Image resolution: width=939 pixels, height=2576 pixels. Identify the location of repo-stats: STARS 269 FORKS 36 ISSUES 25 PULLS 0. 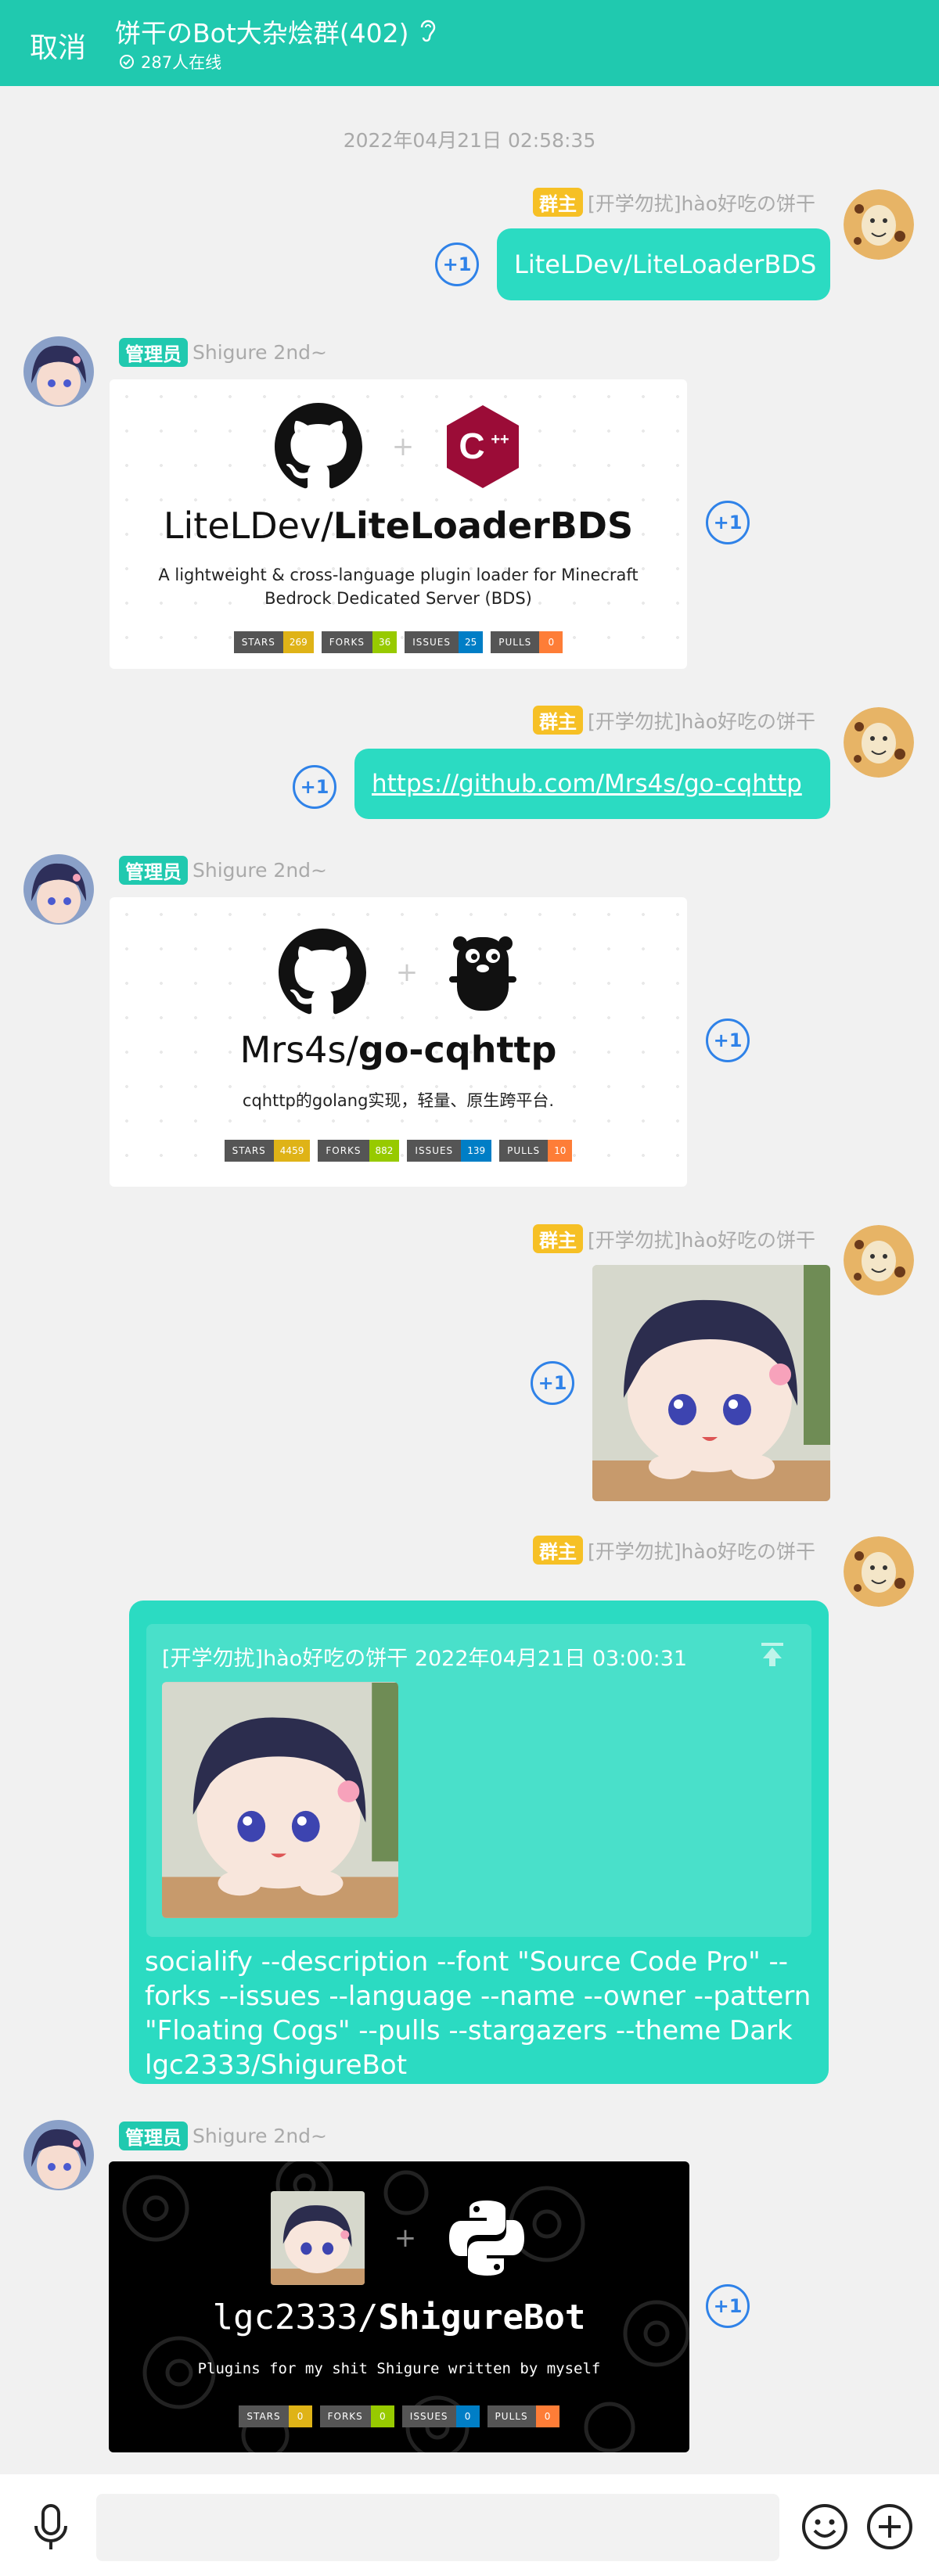
(398, 642).